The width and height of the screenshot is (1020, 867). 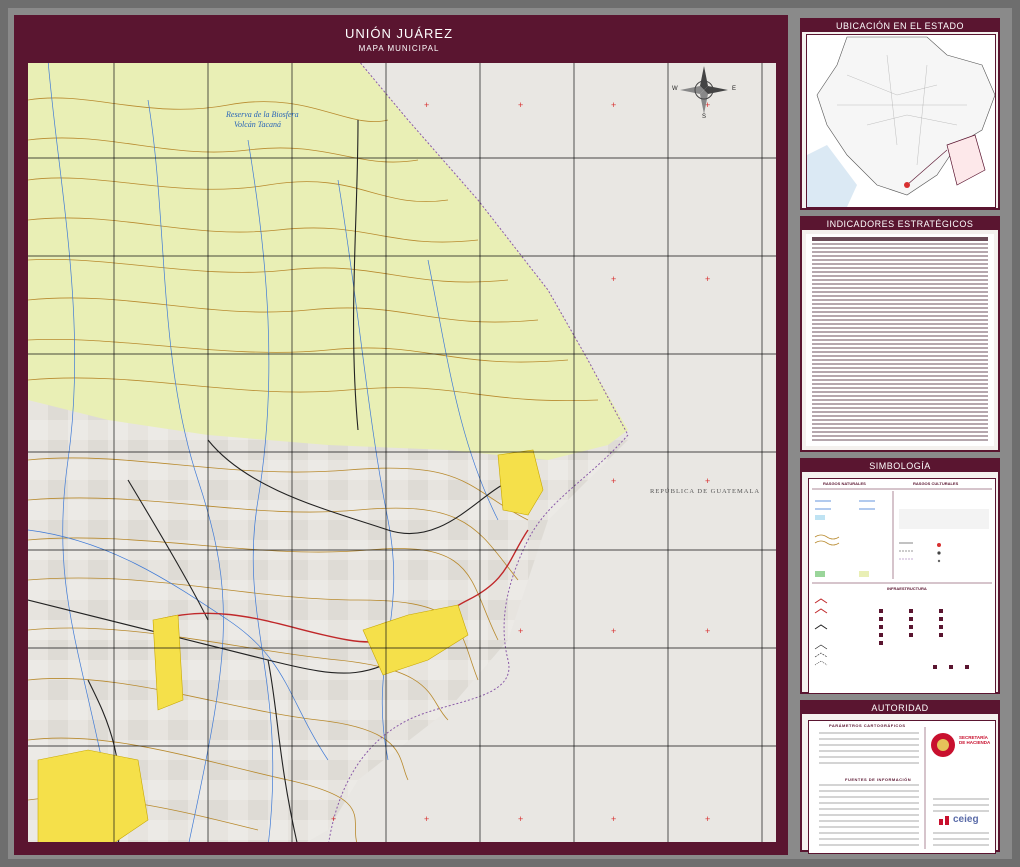 What do you see at coordinates (844, 483) in the screenshot?
I see `legend-natural-heading: RASGOS NATURALES` at bounding box center [844, 483].